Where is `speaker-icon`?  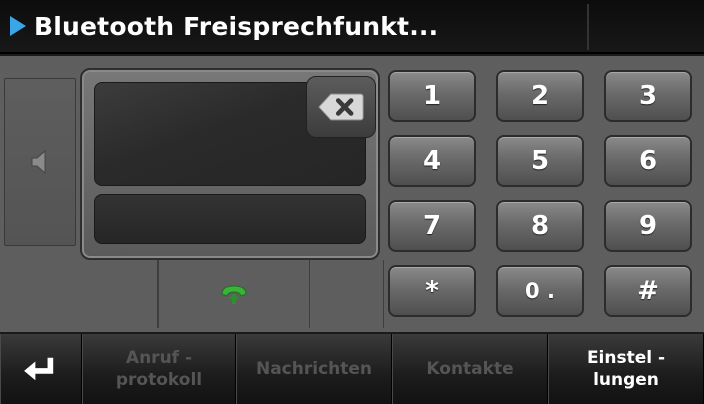 speaker-icon is located at coordinates (38, 162).